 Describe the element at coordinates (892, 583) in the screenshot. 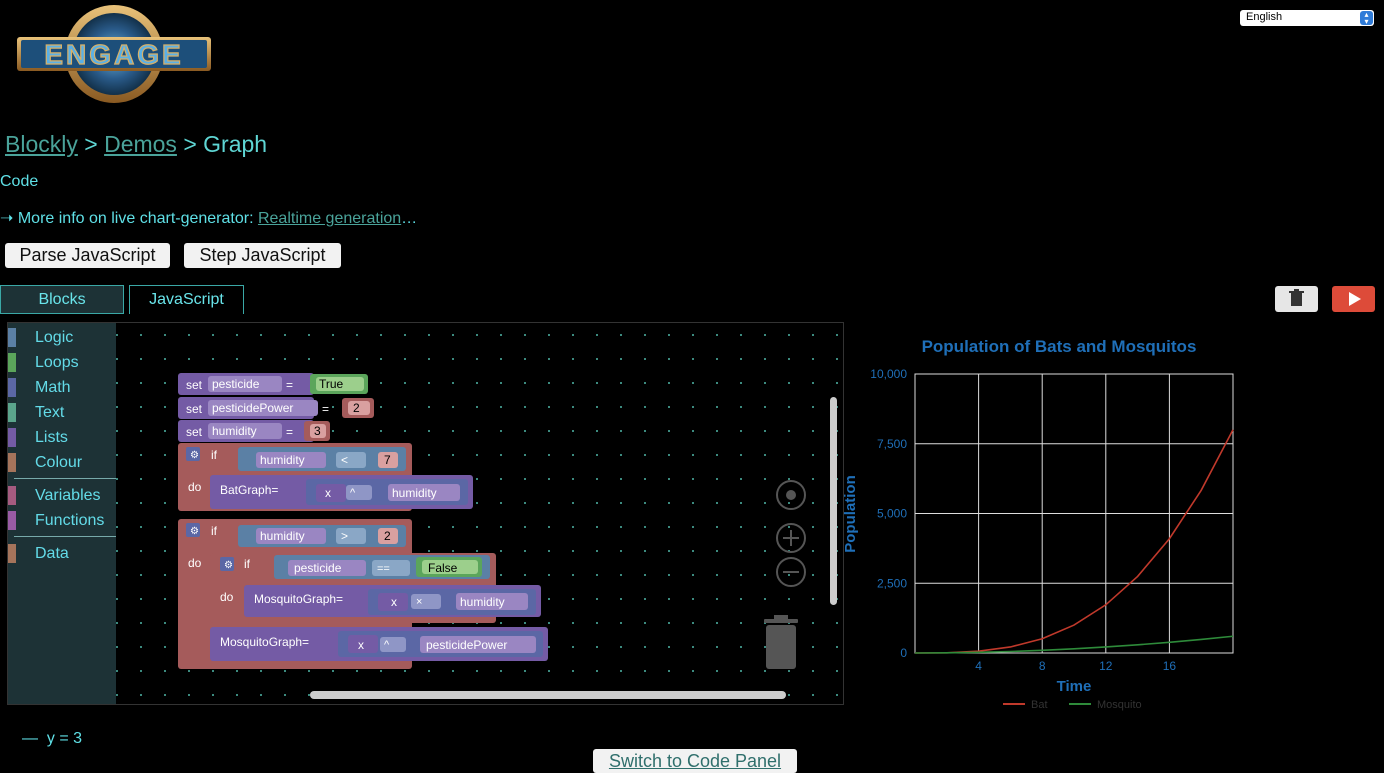

I see `y-tick-label: 2,500` at that location.